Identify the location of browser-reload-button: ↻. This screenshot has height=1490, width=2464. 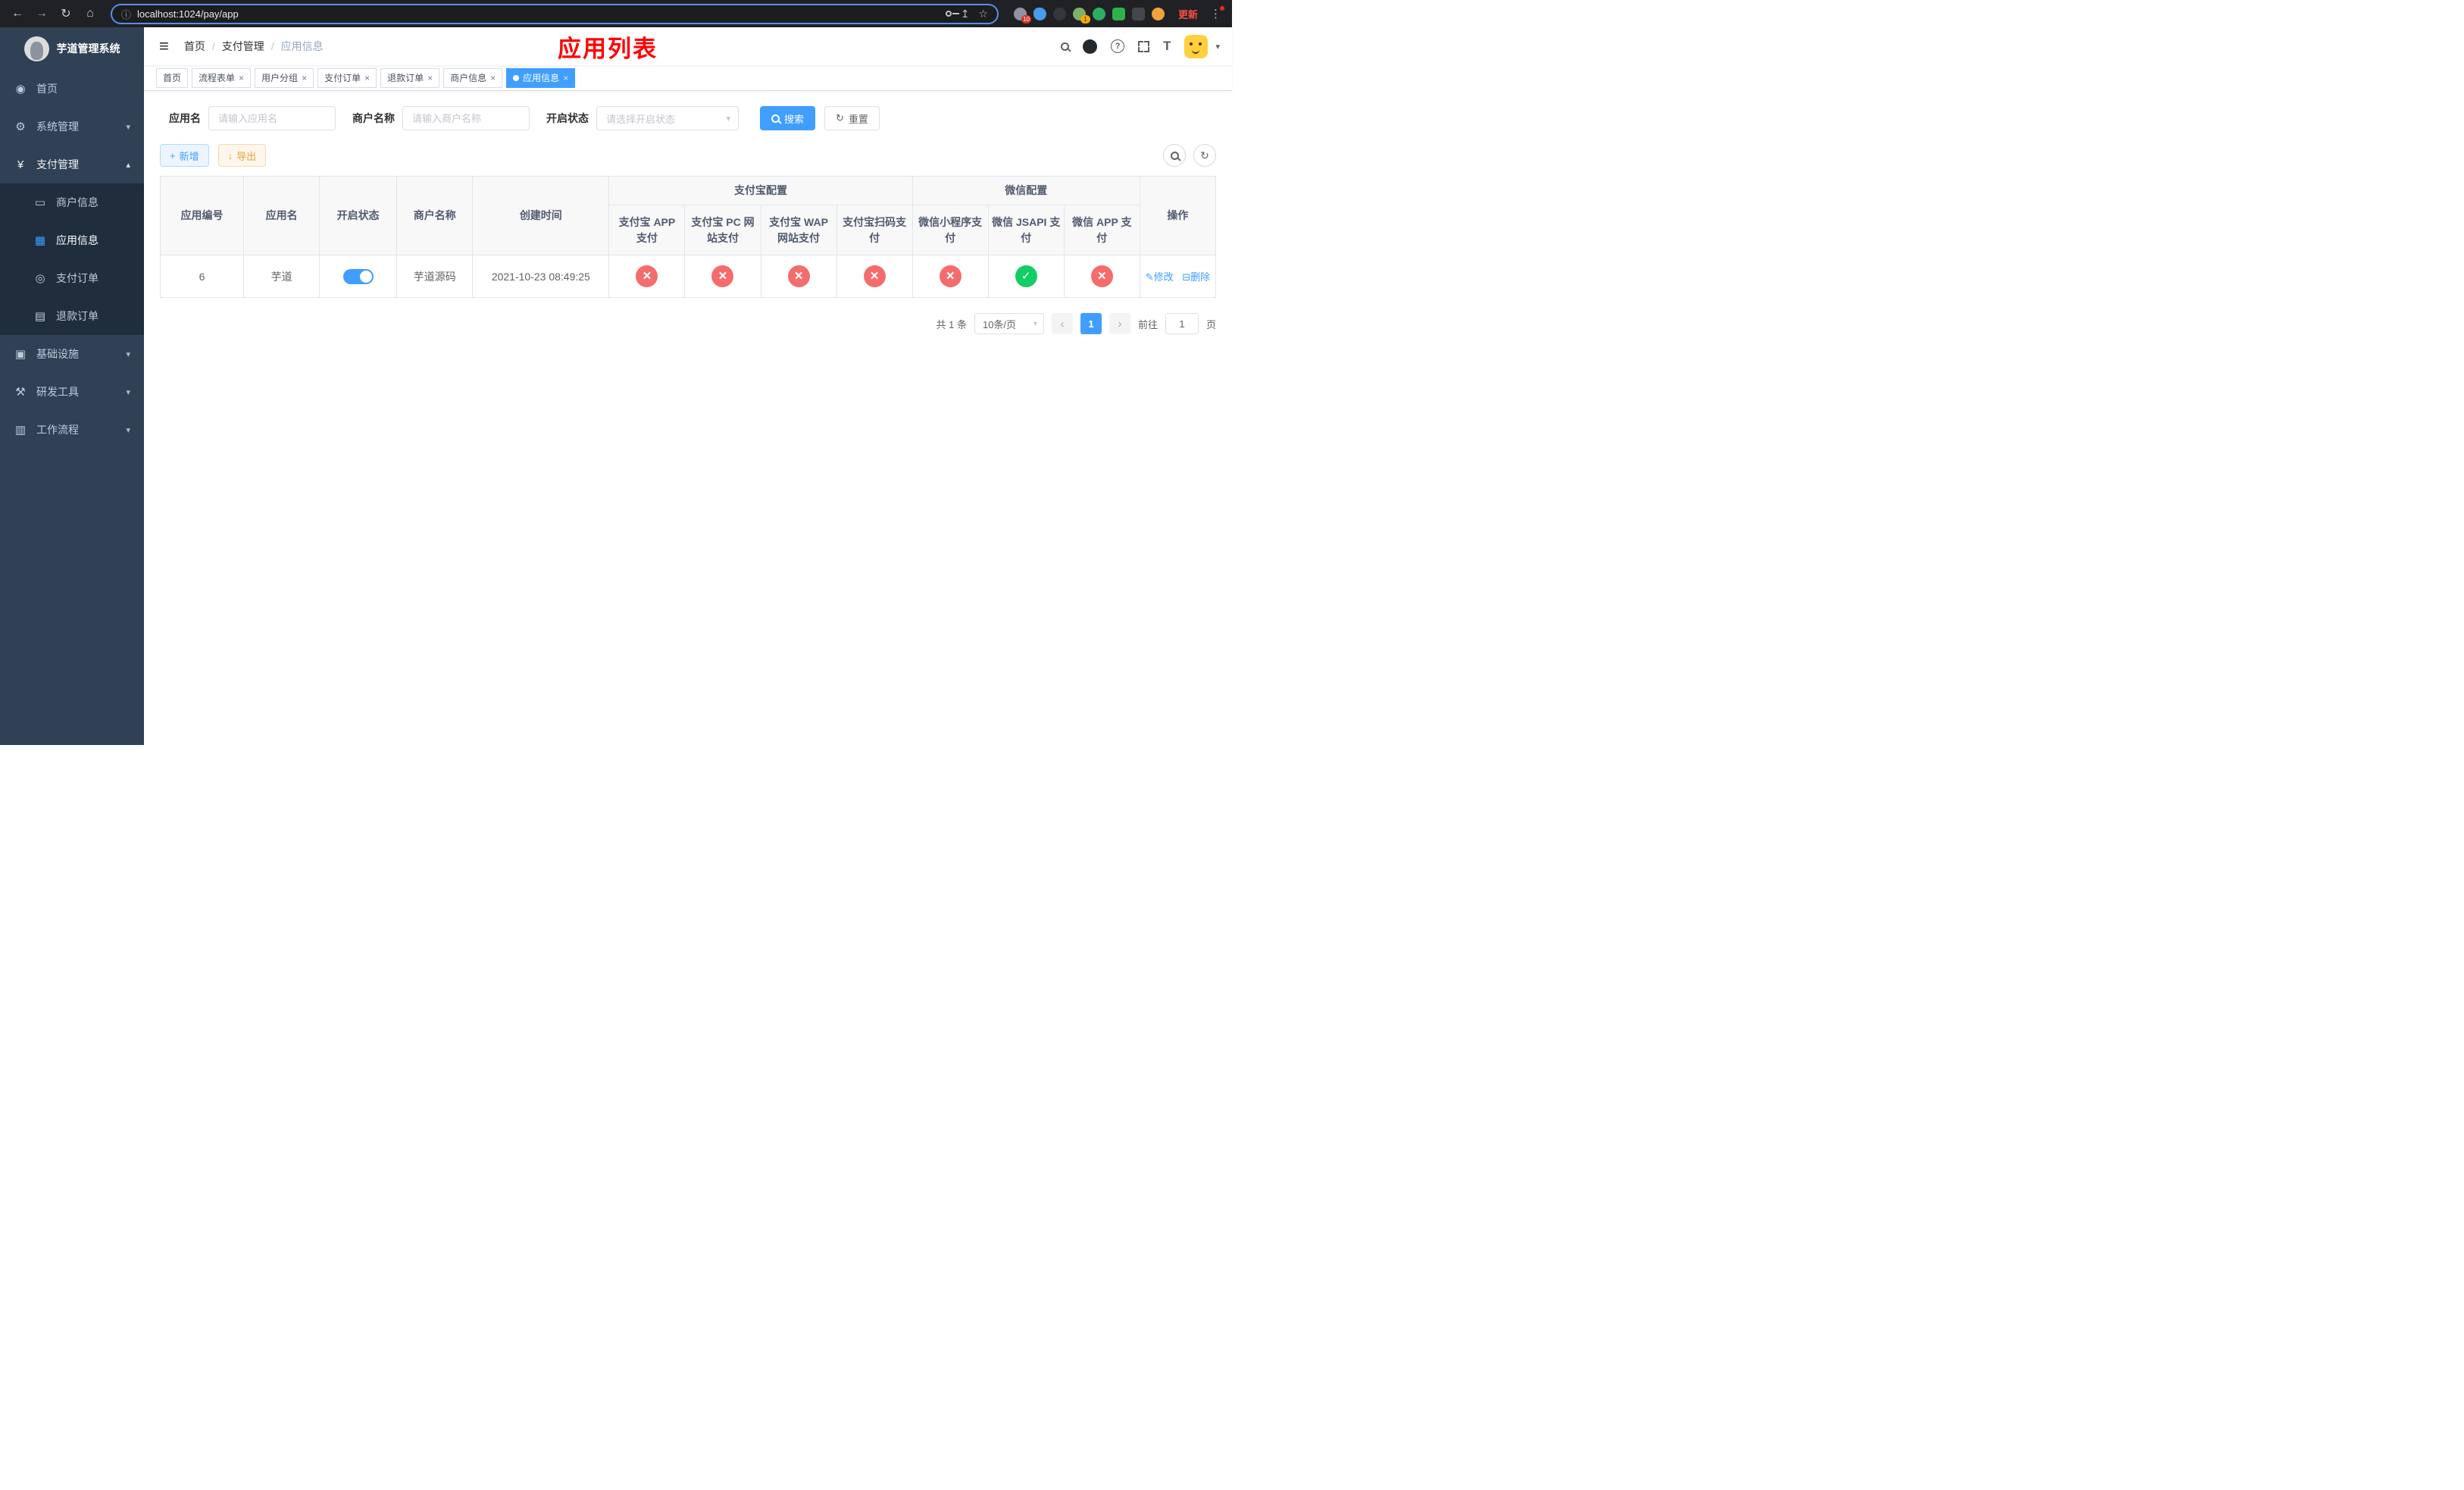
(66, 14).